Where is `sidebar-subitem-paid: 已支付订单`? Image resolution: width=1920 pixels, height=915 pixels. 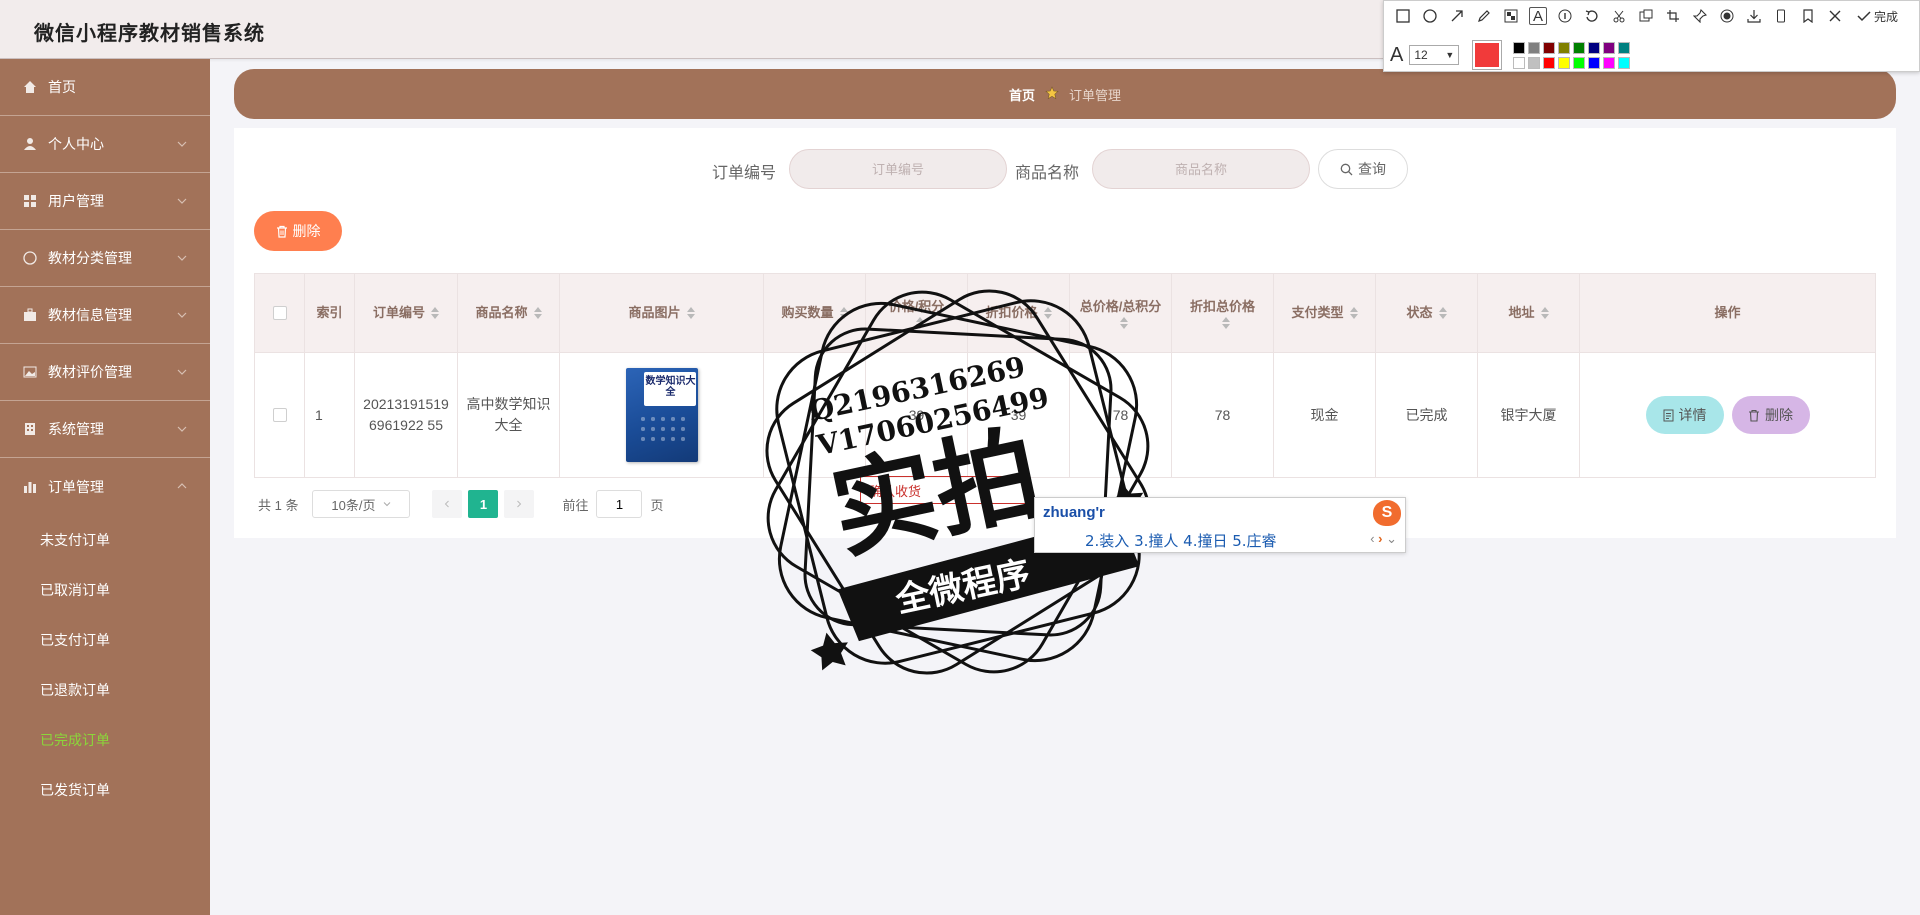 sidebar-subitem-paid: 已支付订单 is located at coordinates (105, 640).